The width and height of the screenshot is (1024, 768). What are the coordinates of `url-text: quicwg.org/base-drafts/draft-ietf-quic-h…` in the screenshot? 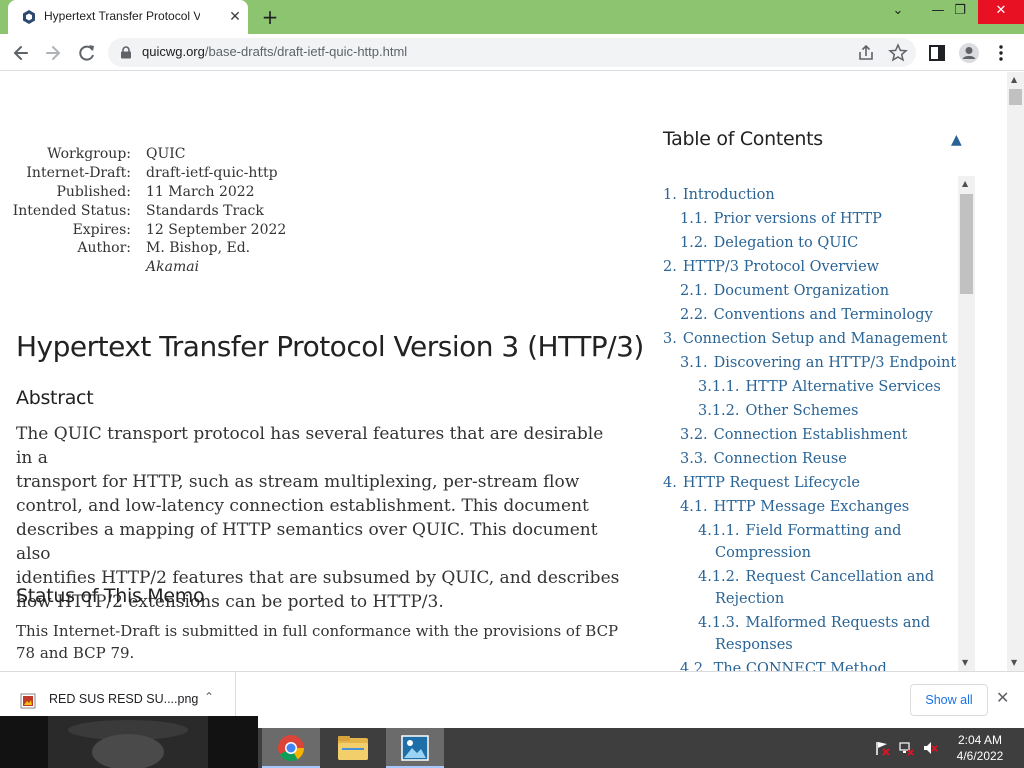 It's located at (274, 51).